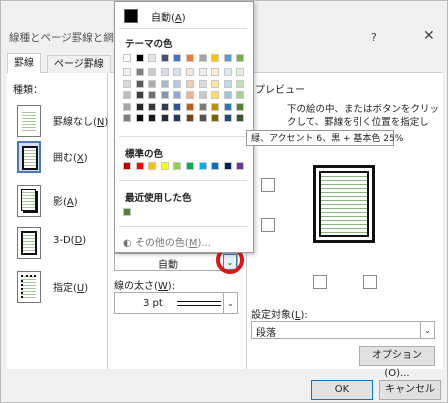  What do you see at coordinates (344, 204) in the screenshot?
I see `preview-box` at bounding box center [344, 204].